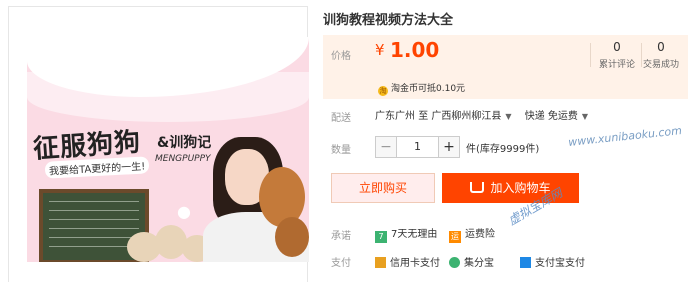  I want to click on image-title-side: &训狗记, so click(184, 143).